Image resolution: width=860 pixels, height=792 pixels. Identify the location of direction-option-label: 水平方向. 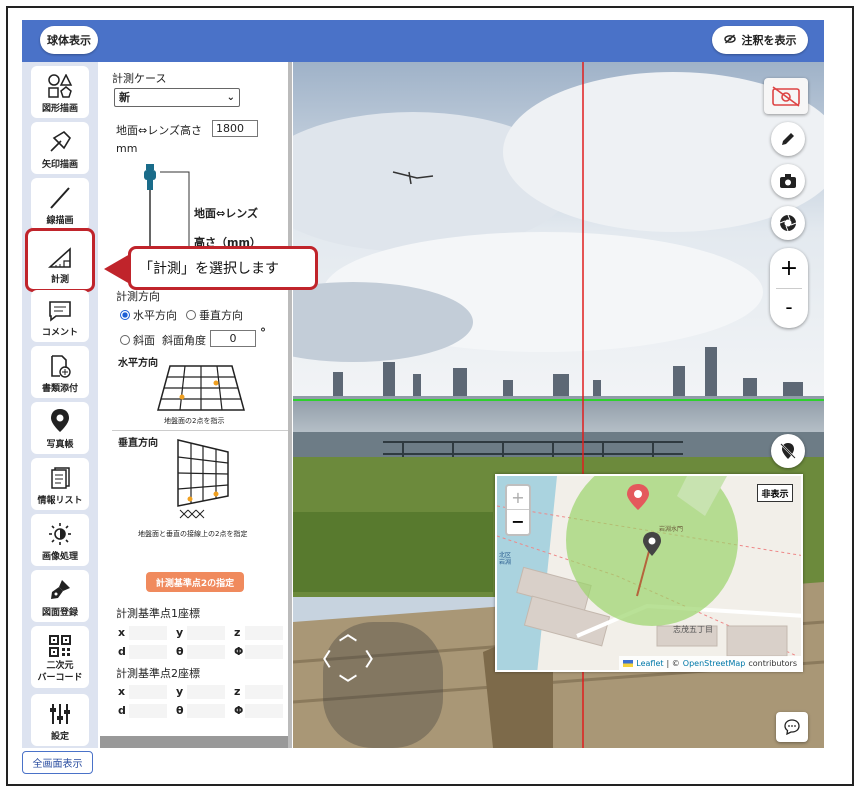
(155, 315).